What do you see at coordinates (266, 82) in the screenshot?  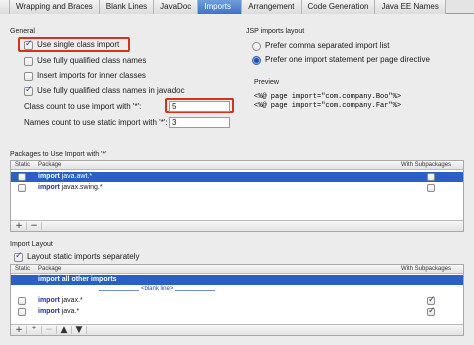 I see `preview-title: Preview` at bounding box center [266, 82].